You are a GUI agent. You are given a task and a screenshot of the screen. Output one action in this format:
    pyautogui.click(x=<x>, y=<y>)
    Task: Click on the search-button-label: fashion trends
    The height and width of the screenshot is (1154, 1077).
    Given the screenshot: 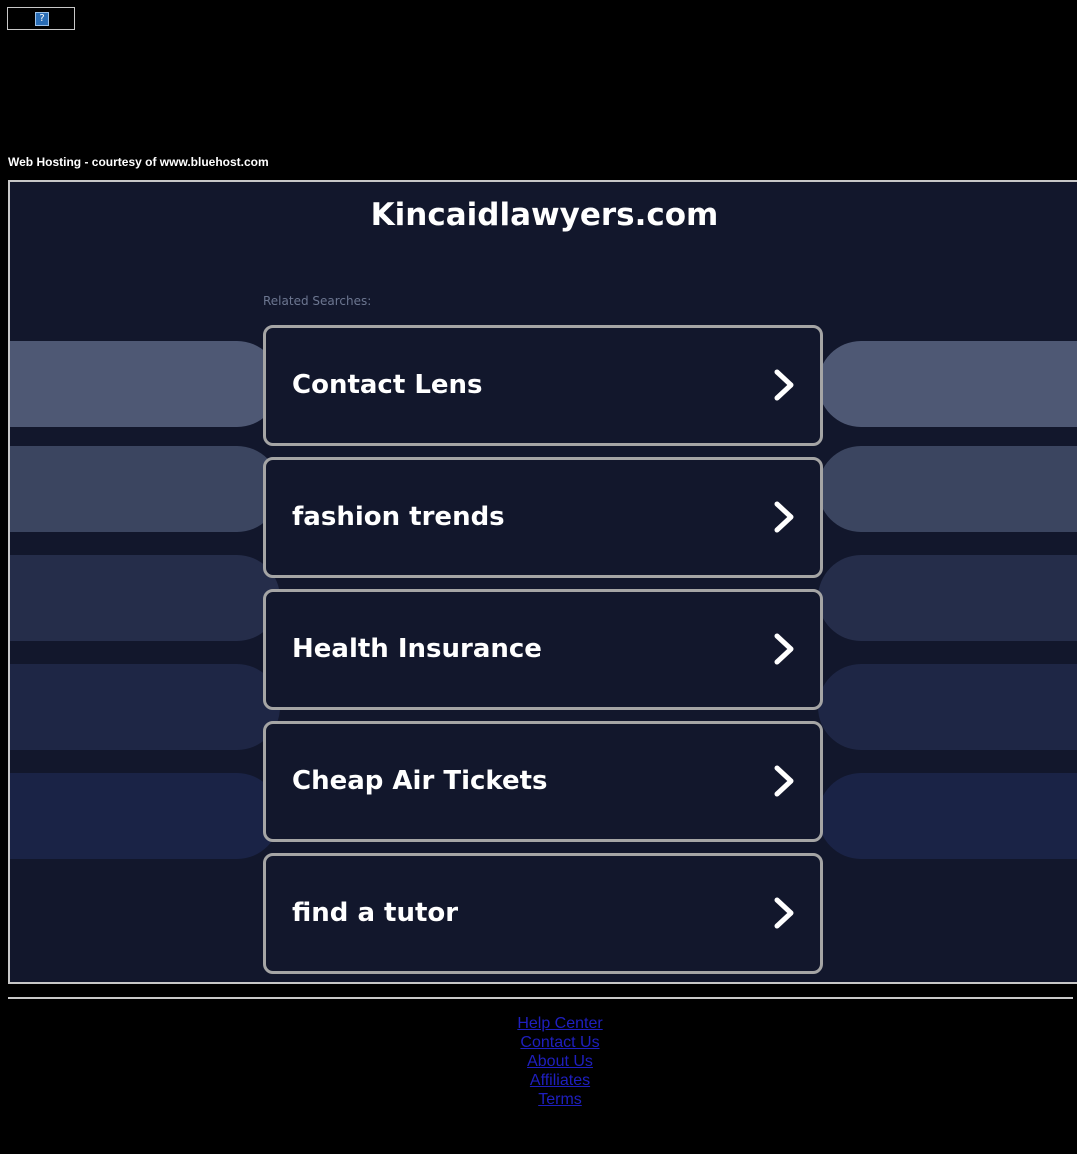 What is the action you would take?
    pyautogui.click(x=398, y=517)
    